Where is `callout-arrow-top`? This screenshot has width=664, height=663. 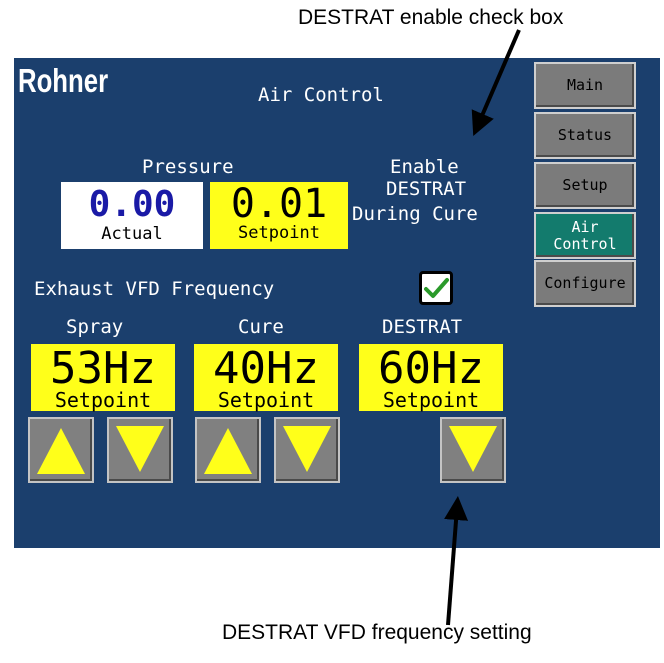 callout-arrow-top is located at coordinates (496, 83).